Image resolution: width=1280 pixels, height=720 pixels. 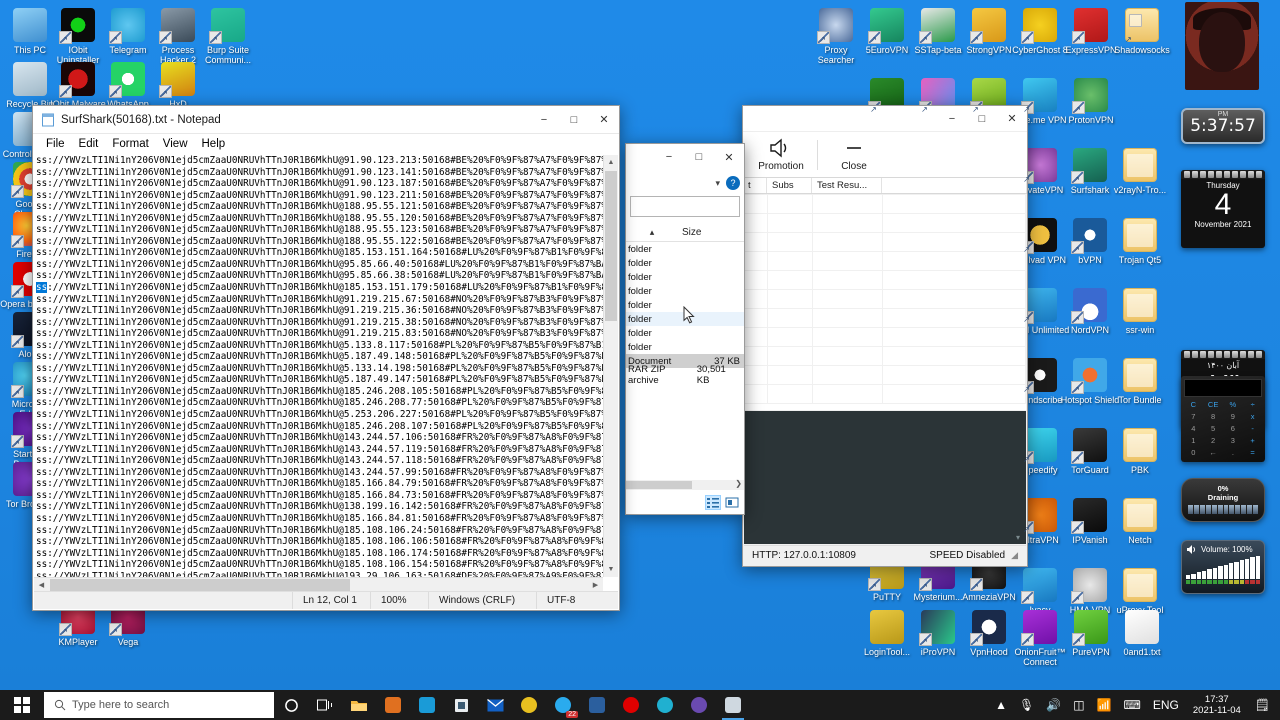 What do you see at coordinates (1193, 428) in the screenshot?
I see `calc-key-4: 4` at bounding box center [1193, 428].